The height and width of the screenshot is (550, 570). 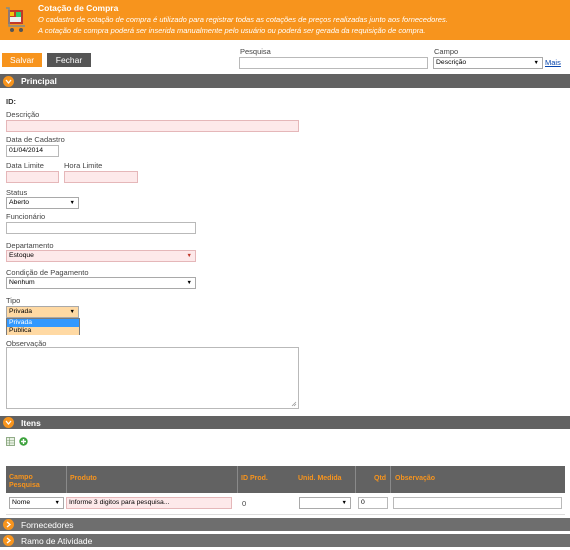 I want to click on page-title: Cotação de Compra, so click(x=78, y=8).